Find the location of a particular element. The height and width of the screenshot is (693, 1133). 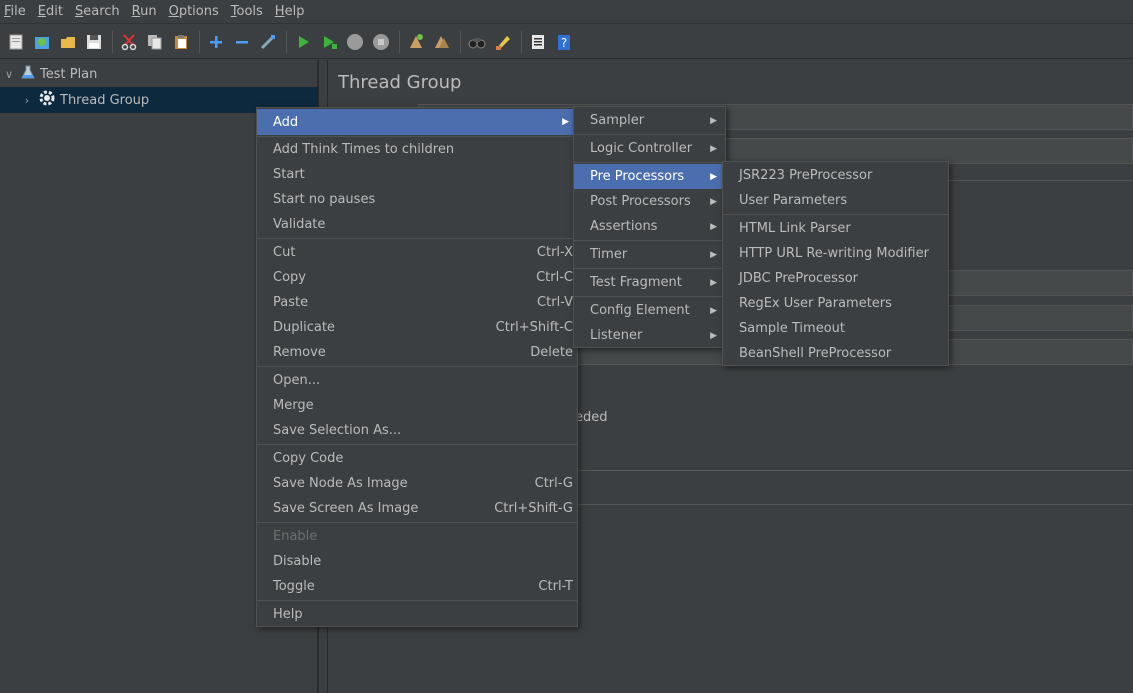

menu-enable: Enable is located at coordinates (295, 536).